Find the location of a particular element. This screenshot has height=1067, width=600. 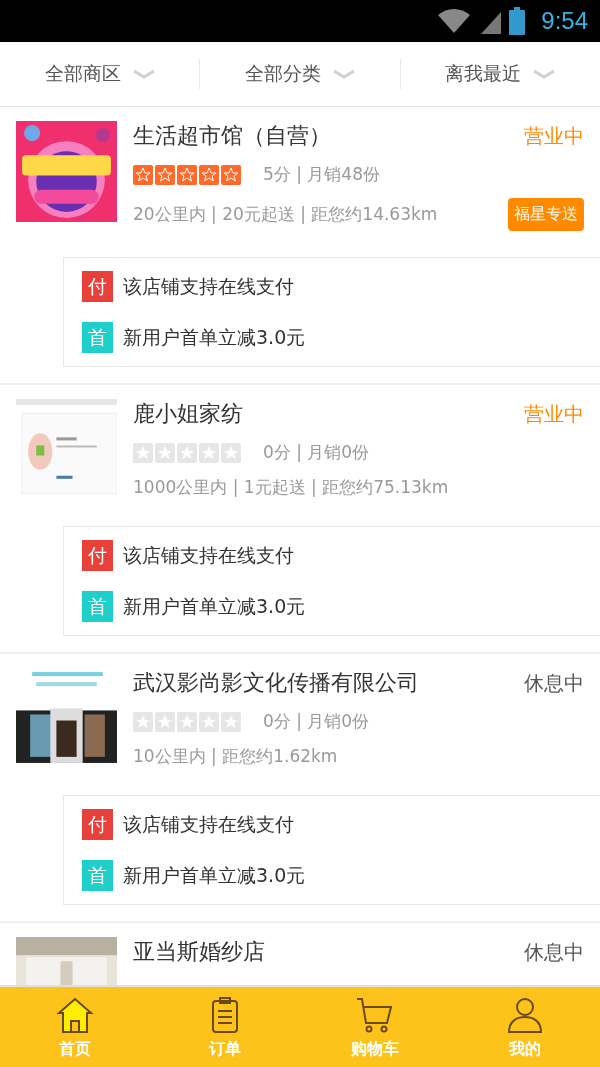

delivery-info: 20公里内 | 20元起送 | 距您约14.63km is located at coordinates (285, 214).